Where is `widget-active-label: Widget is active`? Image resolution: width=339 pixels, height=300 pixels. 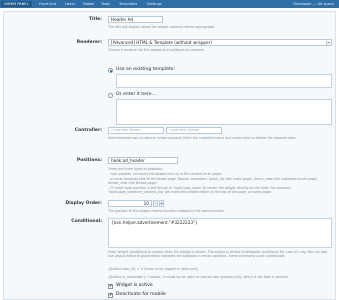 widget-active-label: Widget is active is located at coordinates (134, 285).